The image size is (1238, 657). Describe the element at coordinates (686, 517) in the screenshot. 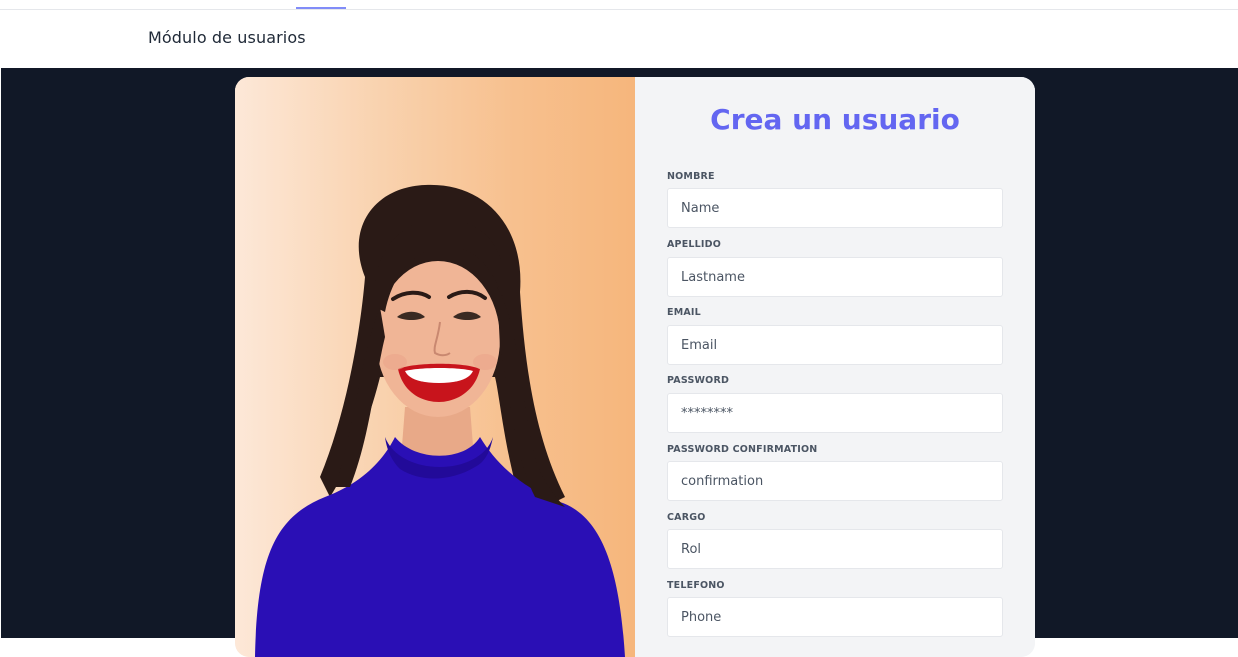

I see `role-label: CARGO` at that location.